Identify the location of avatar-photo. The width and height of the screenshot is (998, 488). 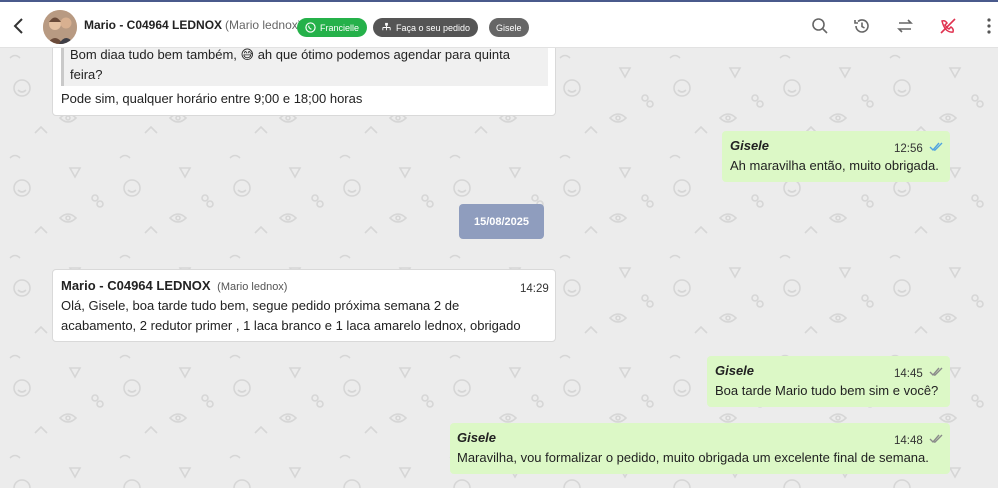
(60, 27).